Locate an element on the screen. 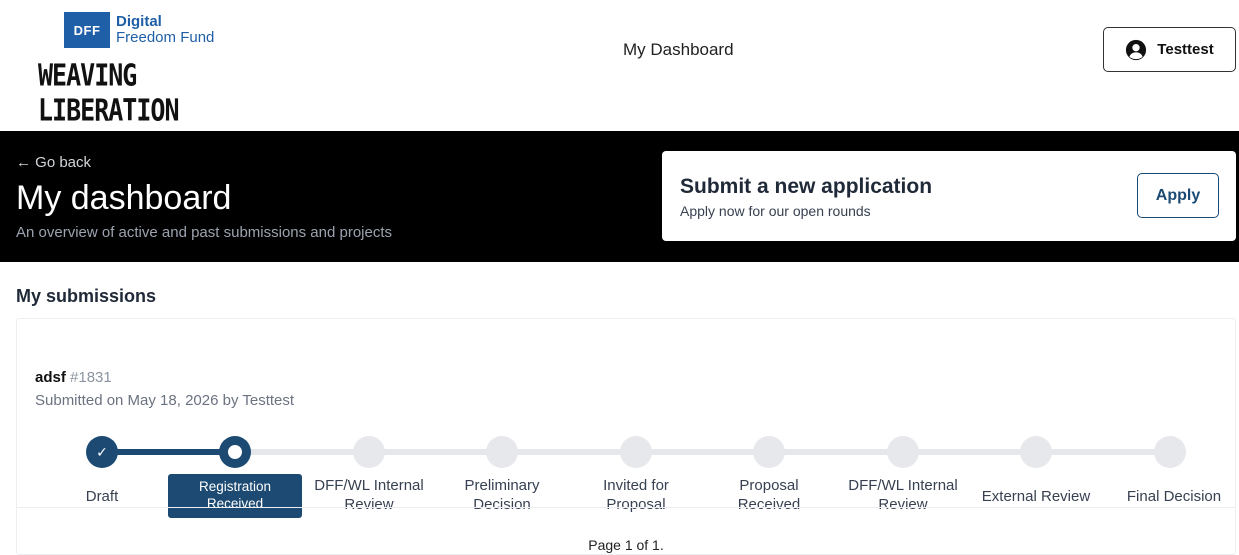 The height and width of the screenshot is (555, 1239). step-node-final-decision is located at coordinates (1170, 452).